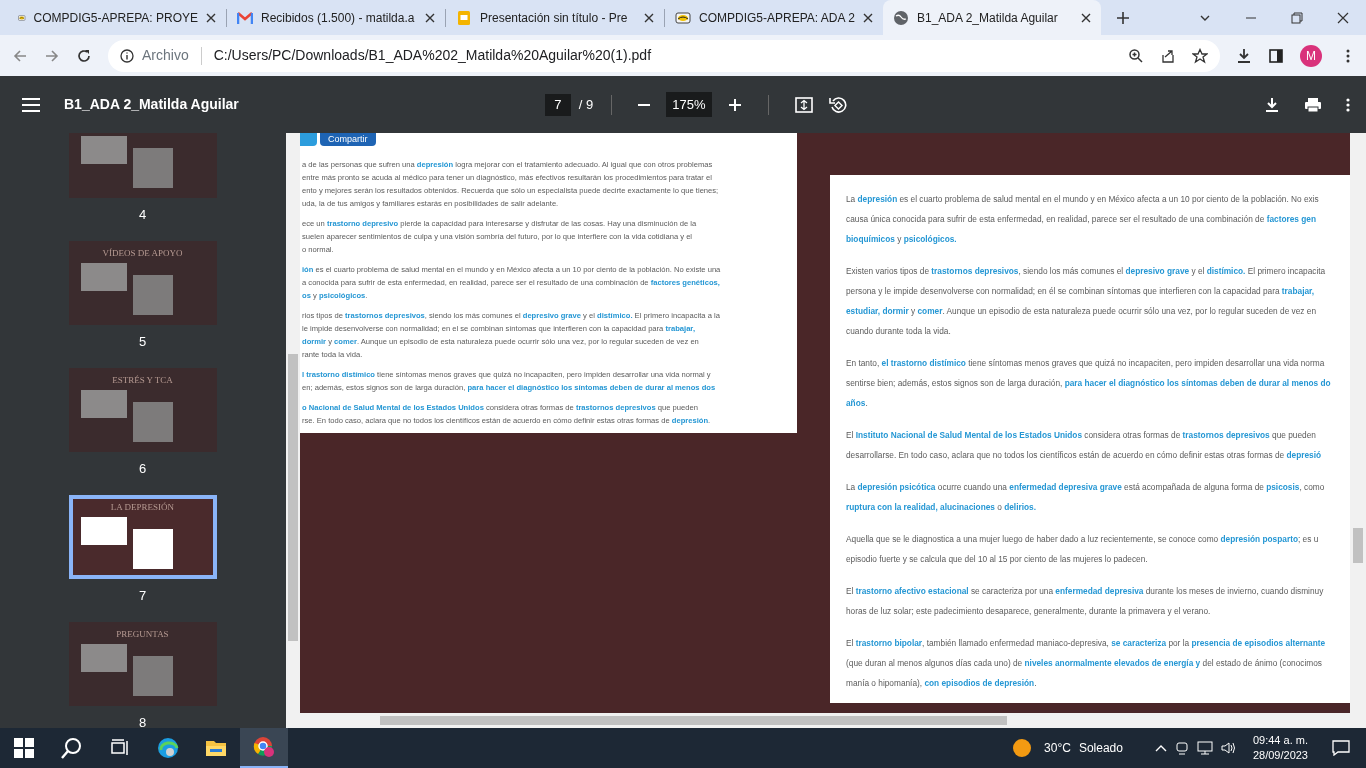 This screenshot has height=768, width=1366. What do you see at coordinates (245, 17) in the screenshot?
I see `mail-icon` at bounding box center [245, 17].